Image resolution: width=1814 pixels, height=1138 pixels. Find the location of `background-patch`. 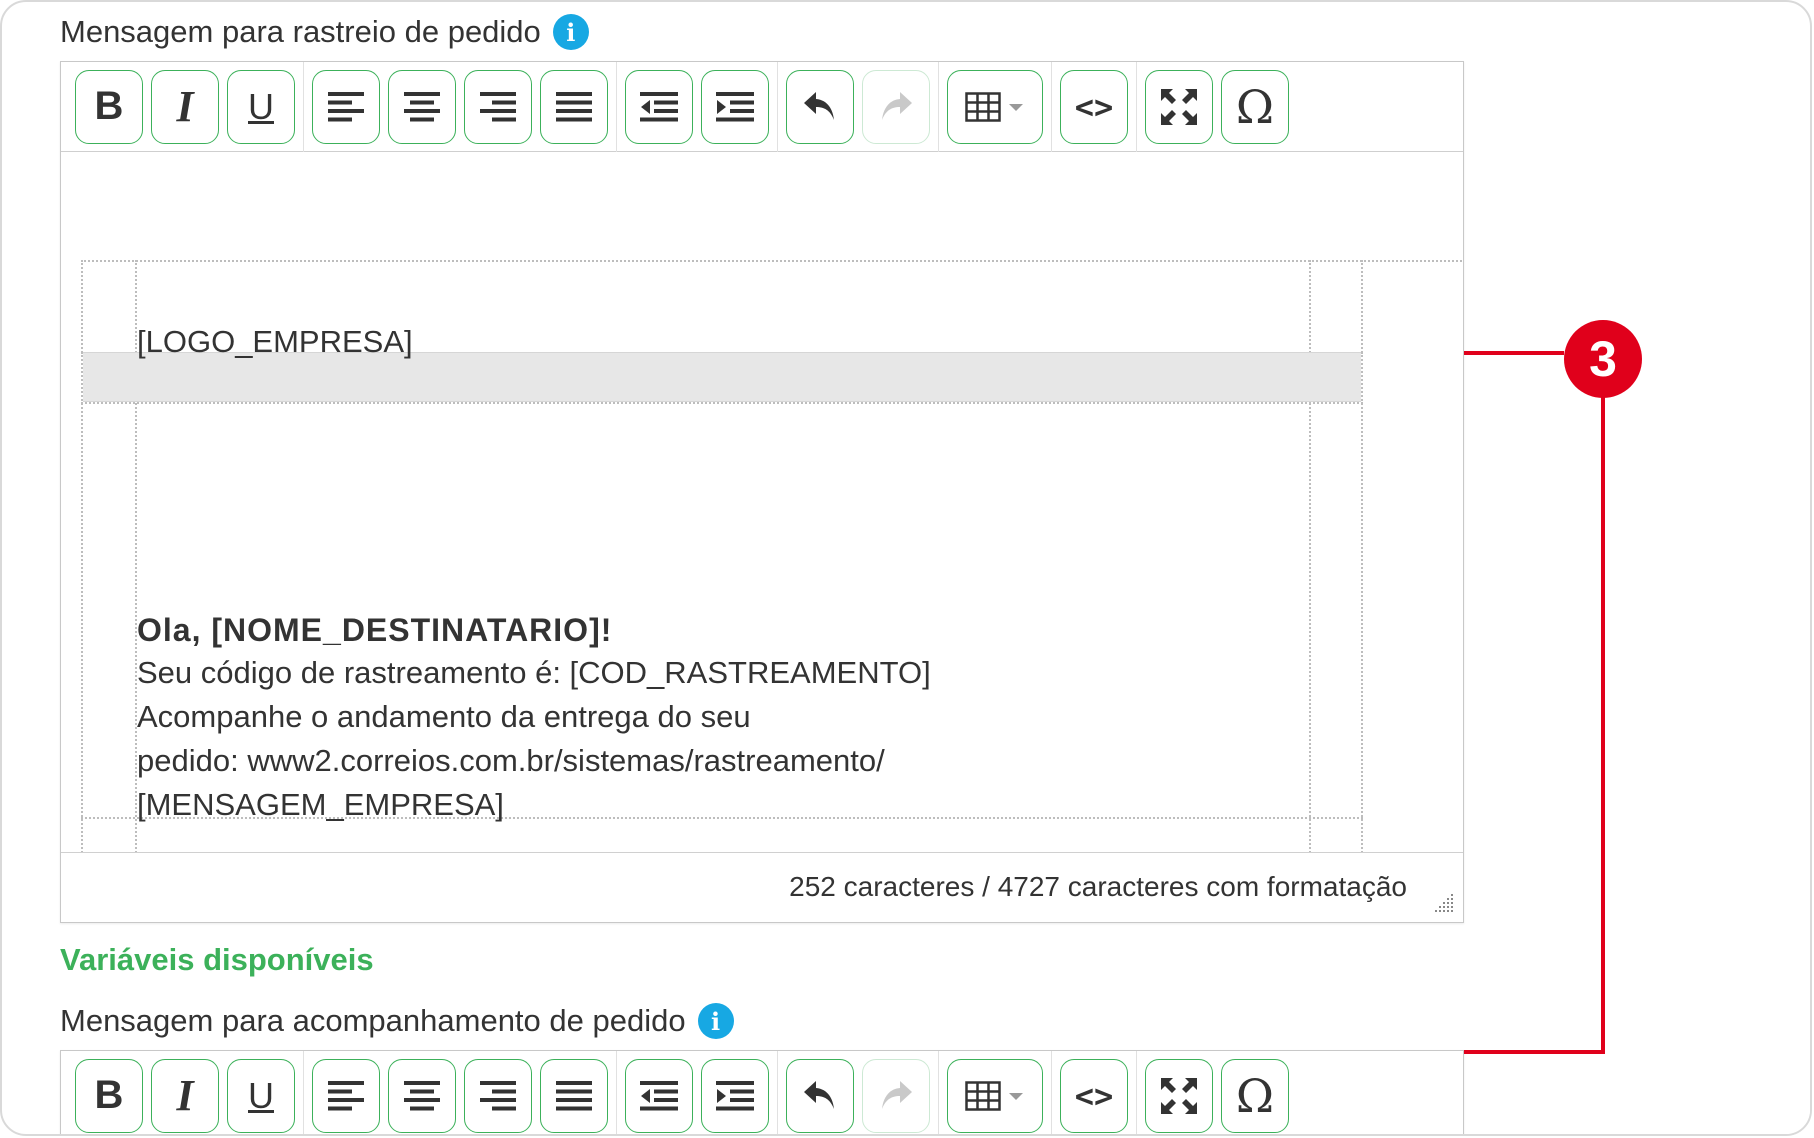

background-patch is located at coordinates (1721, 1065).